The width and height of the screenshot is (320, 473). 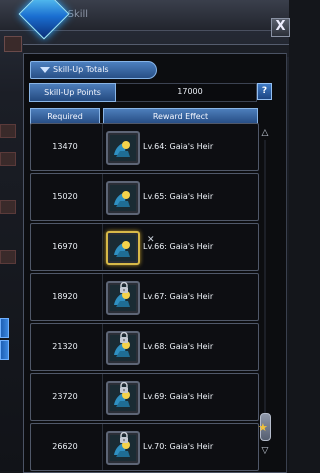 What do you see at coordinates (65, 396) in the screenshot?
I see `required-points: 23720` at bounding box center [65, 396].